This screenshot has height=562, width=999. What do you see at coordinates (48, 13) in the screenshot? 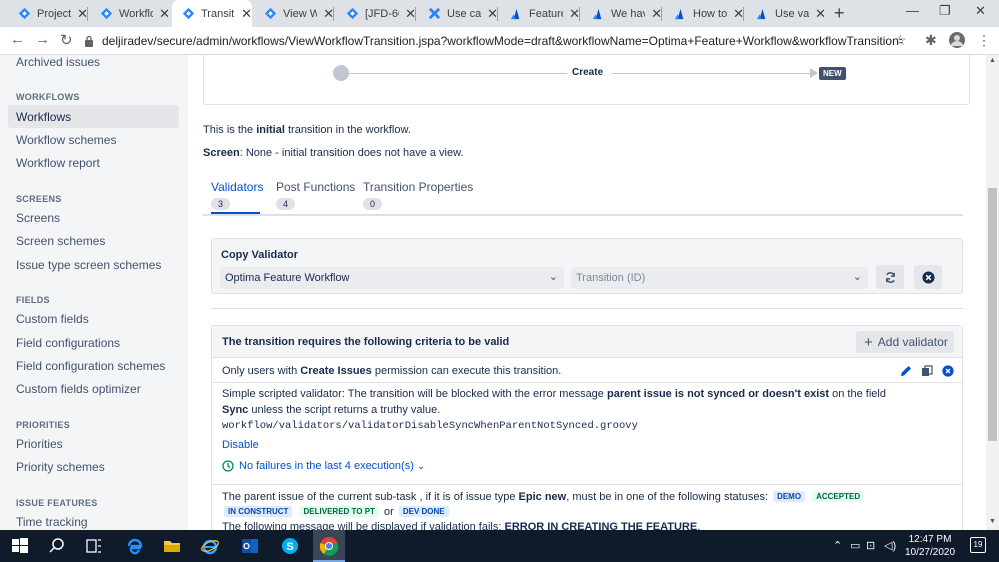
I see `browser-tab: Project ✕` at bounding box center [48, 13].